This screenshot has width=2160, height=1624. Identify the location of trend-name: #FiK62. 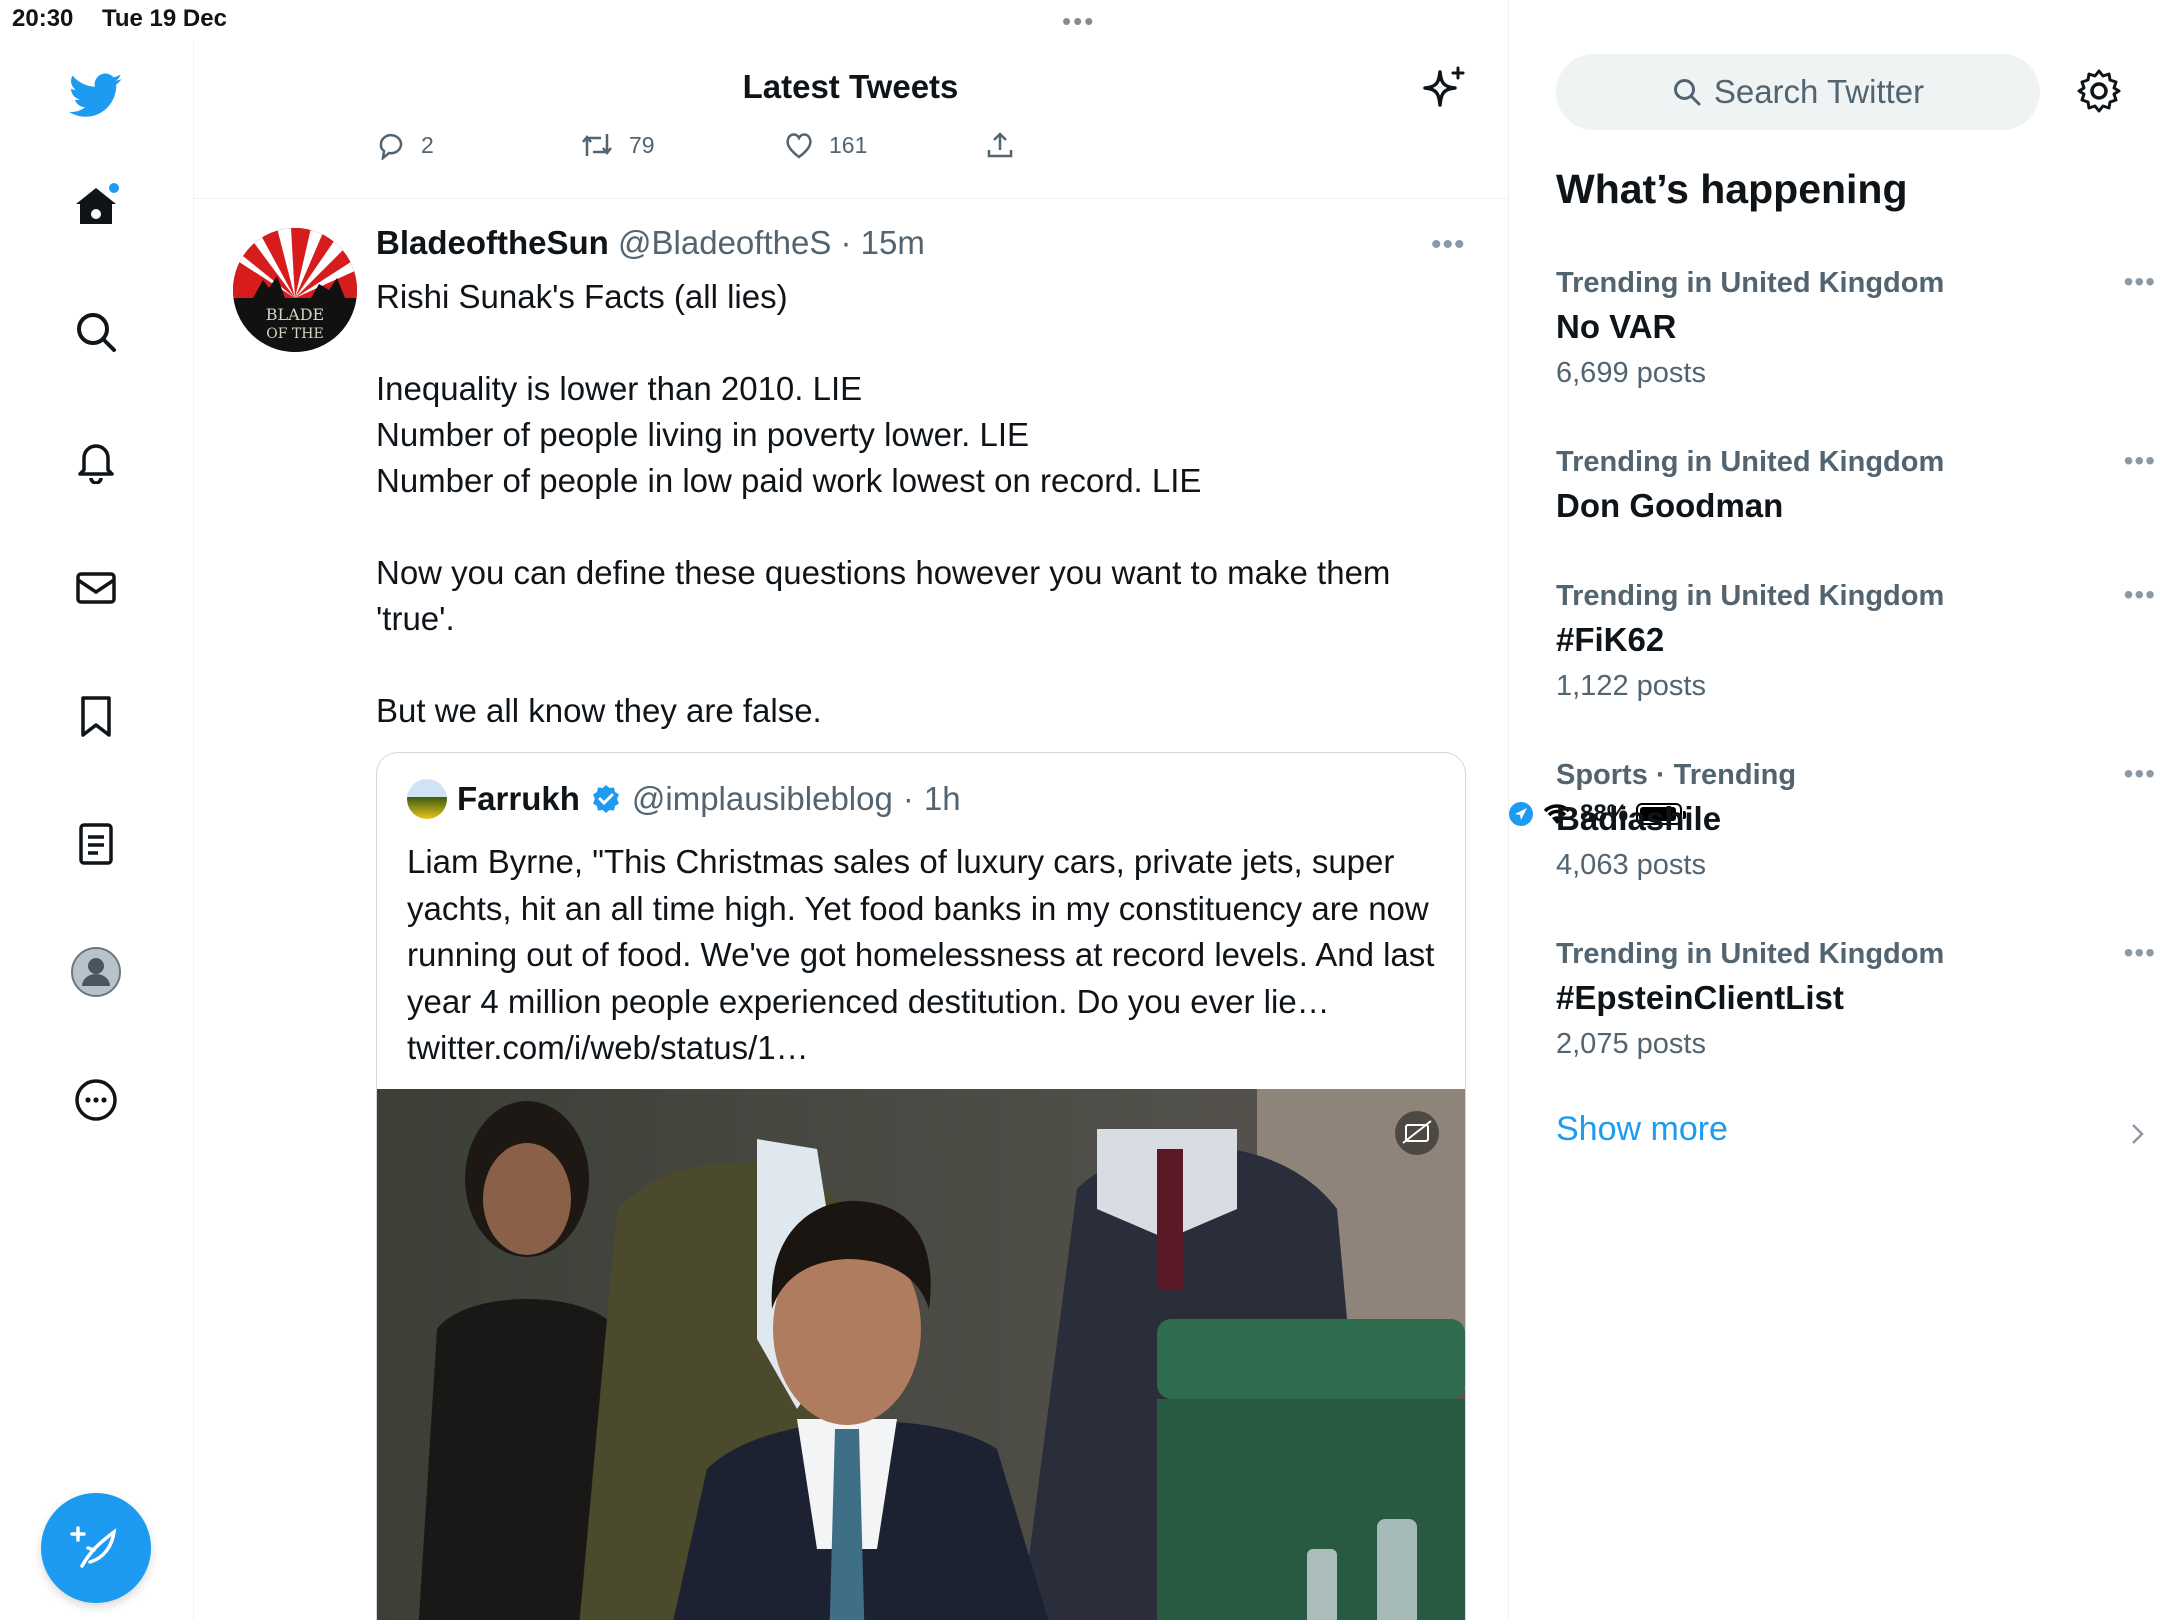
(1610, 639).